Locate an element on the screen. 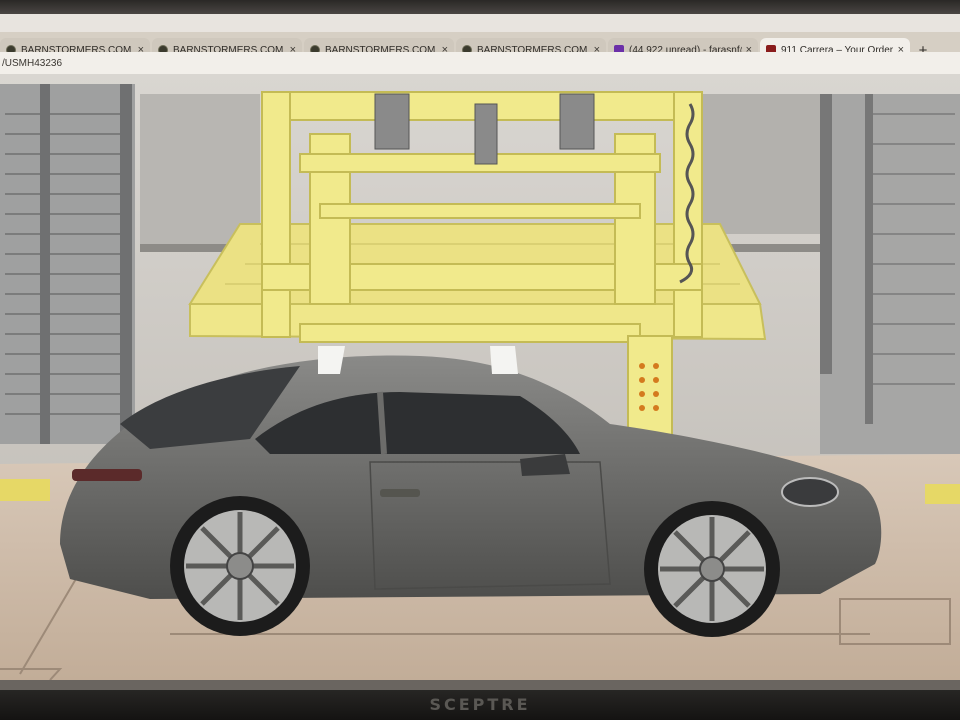 The width and height of the screenshot is (960, 720). right-shelving is located at coordinates (890, 274).